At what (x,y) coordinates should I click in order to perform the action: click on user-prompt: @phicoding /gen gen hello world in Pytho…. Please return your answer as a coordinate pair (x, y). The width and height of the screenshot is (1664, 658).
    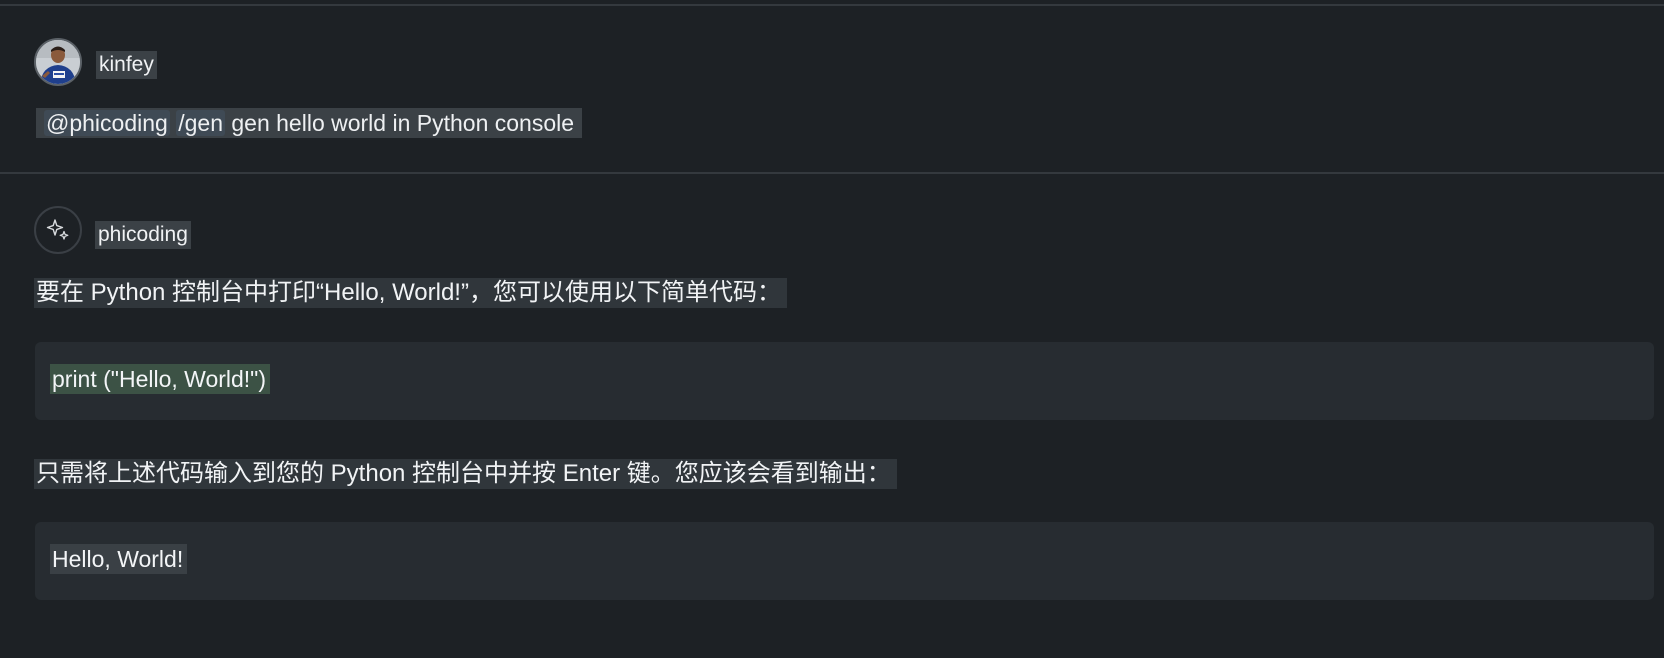
    Looking at the image, I should click on (309, 123).